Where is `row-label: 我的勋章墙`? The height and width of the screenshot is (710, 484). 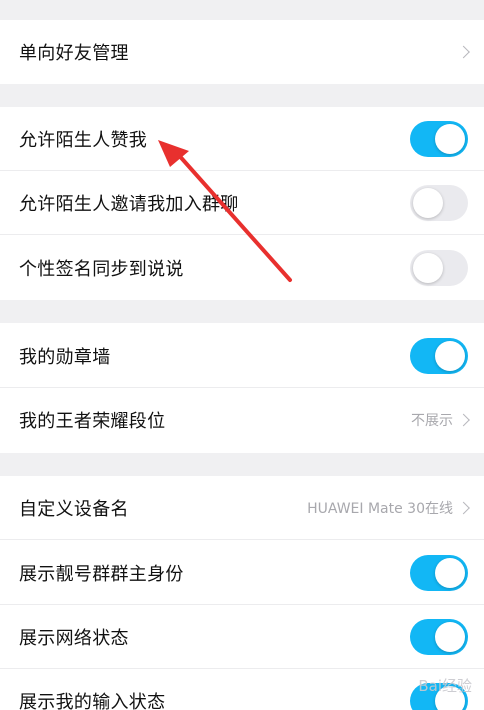
row-label: 我的勋章墙 is located at coordinates (65, 357).